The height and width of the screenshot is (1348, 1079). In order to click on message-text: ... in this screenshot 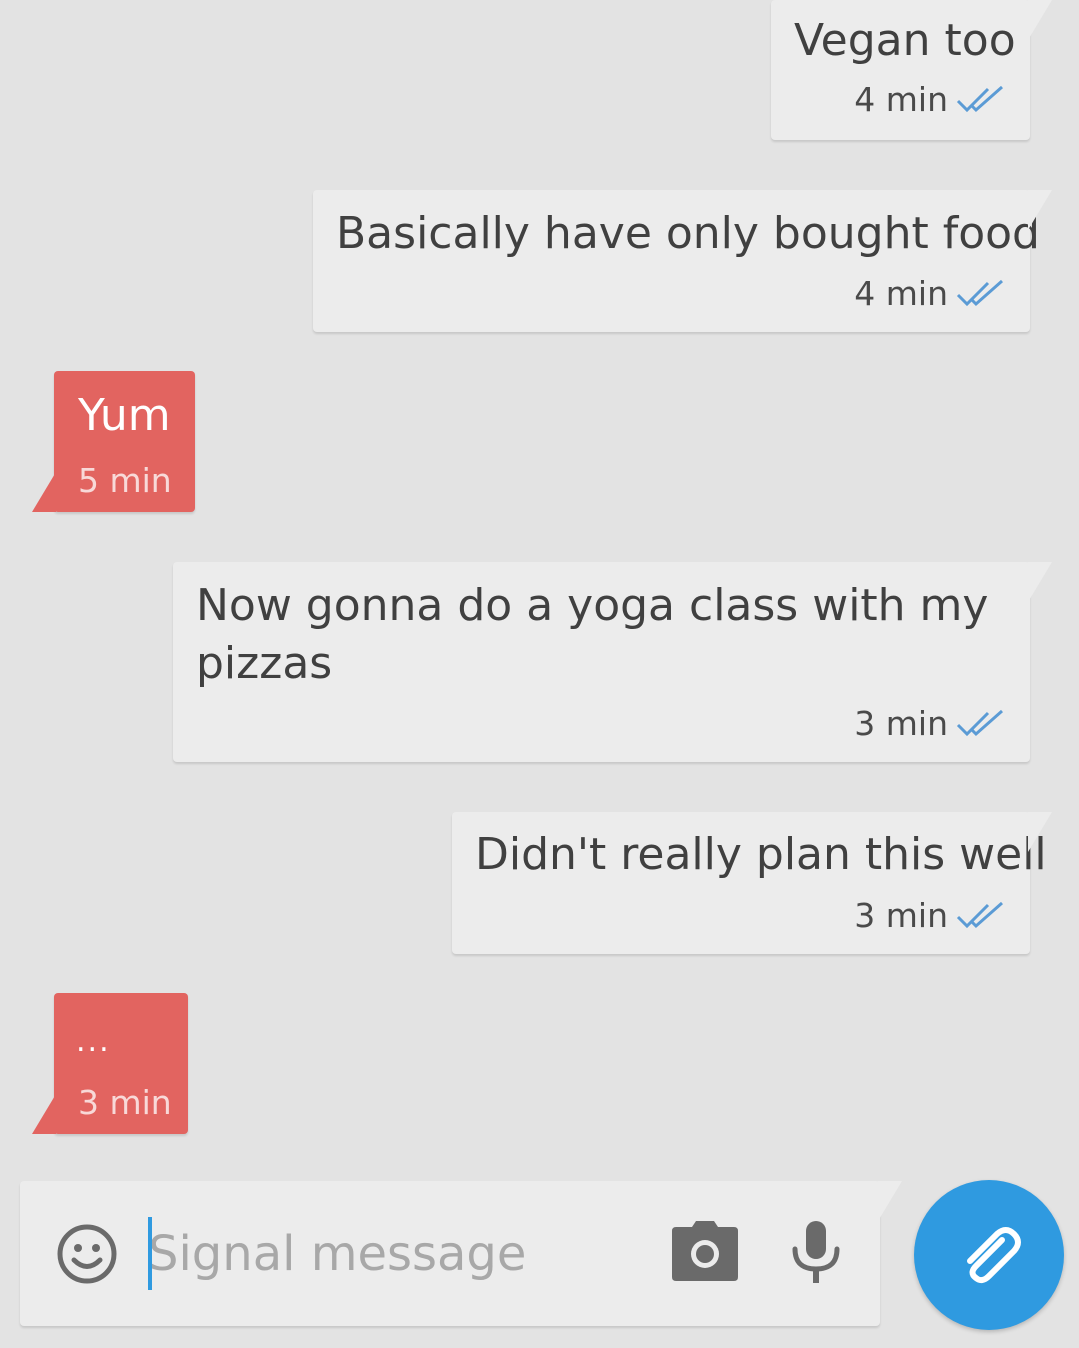, I will do `click(93, 1041)`.